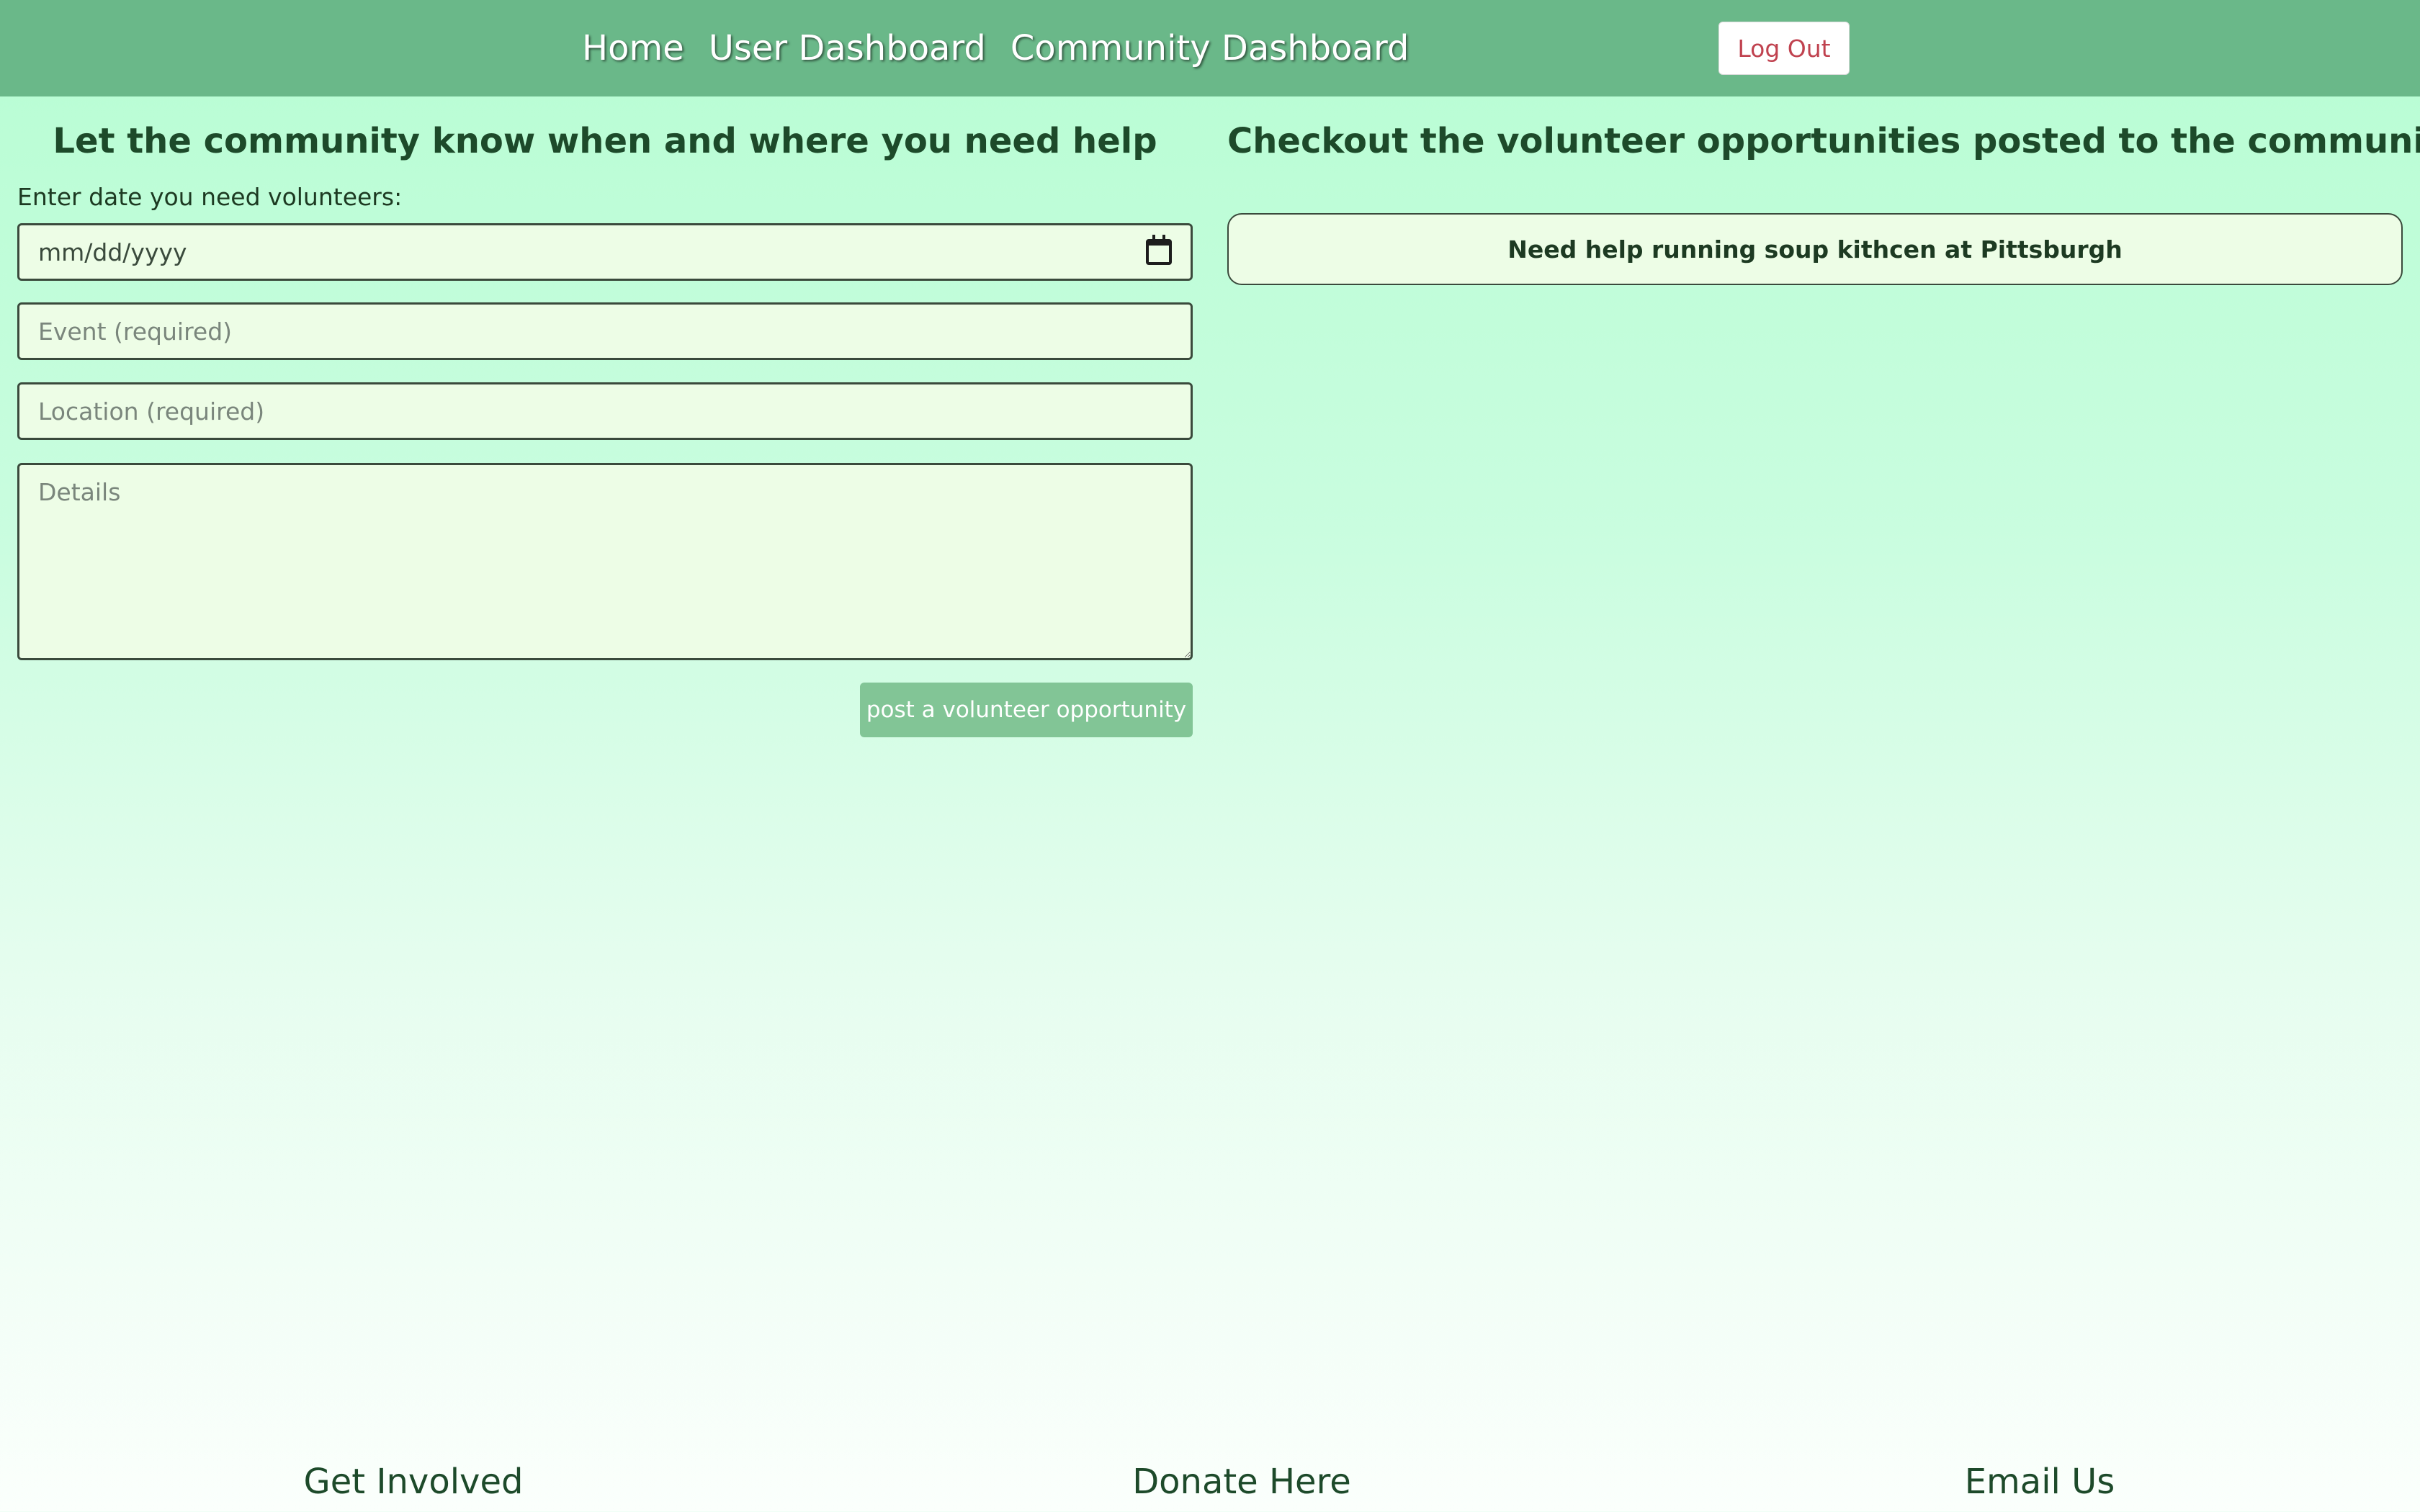 The height and width of the screenshot is (1512, 2420). I want to click on nav-links: Home User Dashboard Community Dashboard, so click(995, 48).